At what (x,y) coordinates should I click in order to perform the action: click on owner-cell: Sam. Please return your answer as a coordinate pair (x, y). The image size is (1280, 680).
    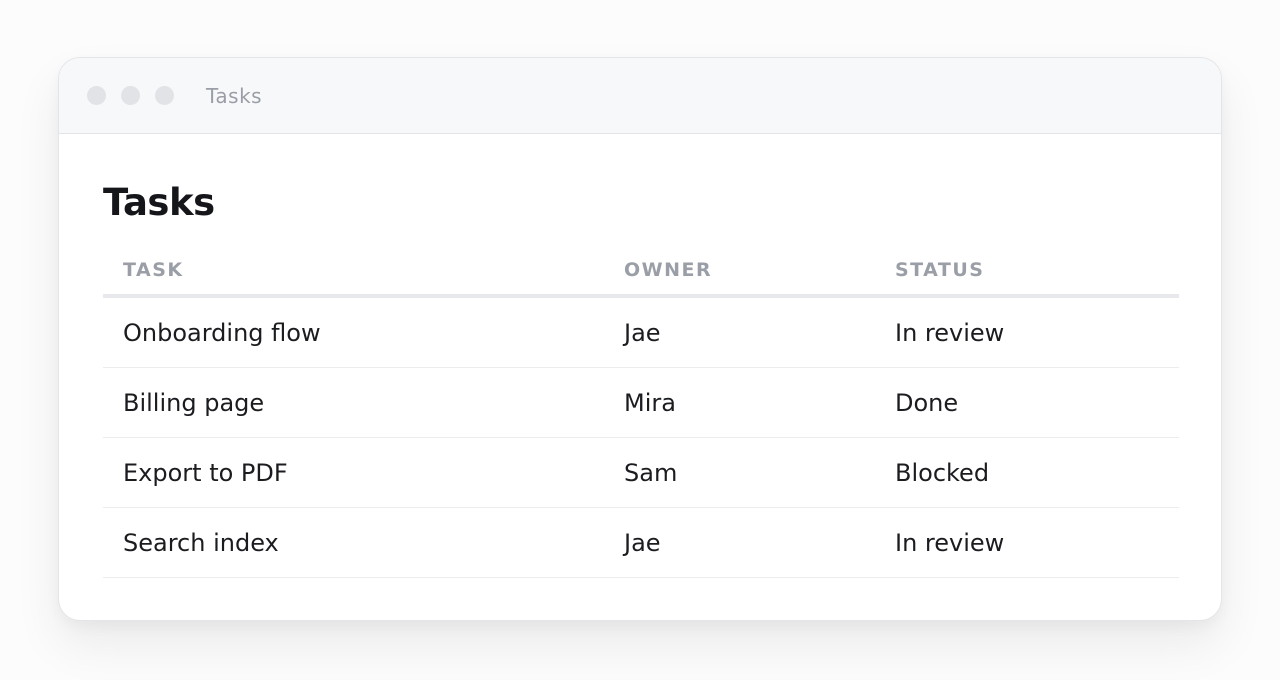
    Looking at the image, I should click on (739, 472).